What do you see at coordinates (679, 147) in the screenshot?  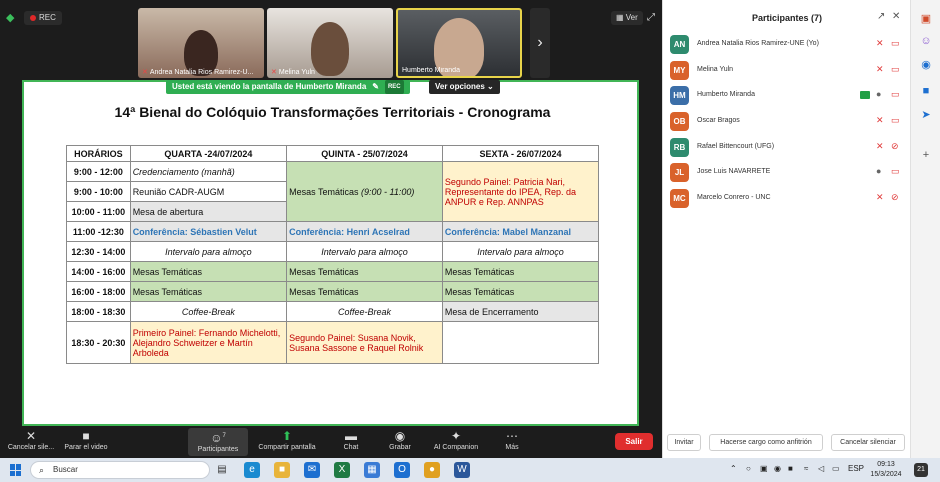 I see `avatar: RB` at bounding box center [679, 147].